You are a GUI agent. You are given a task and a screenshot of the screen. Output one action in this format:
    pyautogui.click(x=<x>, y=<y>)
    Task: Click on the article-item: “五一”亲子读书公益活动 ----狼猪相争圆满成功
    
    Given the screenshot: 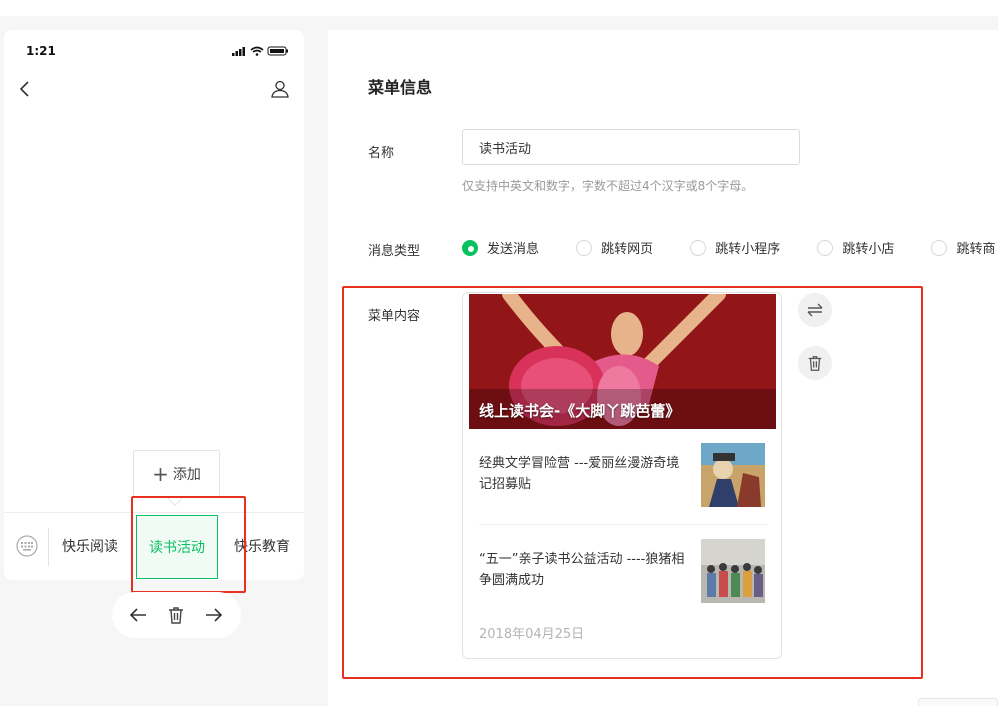 What is the action you would take?
    pyautogui.click(x=623, y=572)
    